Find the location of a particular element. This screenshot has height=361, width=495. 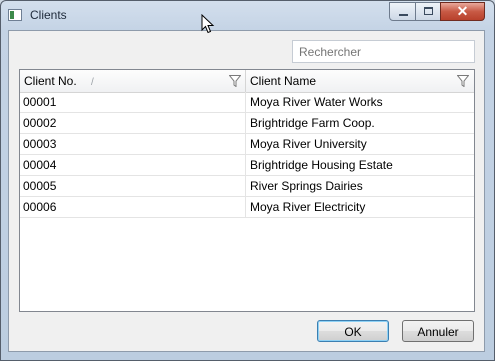

maximize-button is located at coordinates (428, 11).